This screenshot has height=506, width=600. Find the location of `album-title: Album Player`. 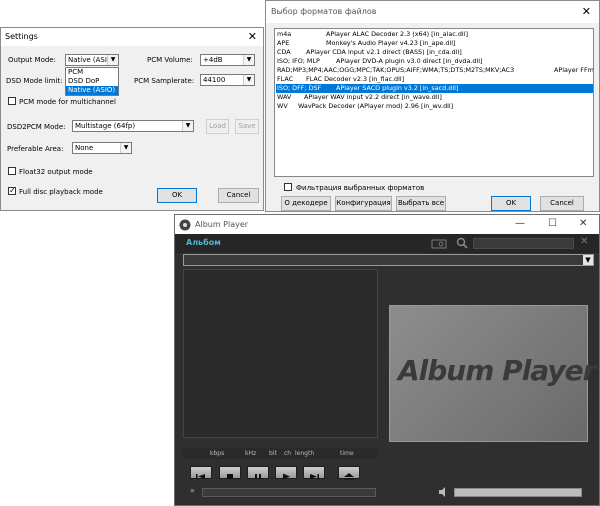

album-title: Album Player is located at coordinates (222, 224).